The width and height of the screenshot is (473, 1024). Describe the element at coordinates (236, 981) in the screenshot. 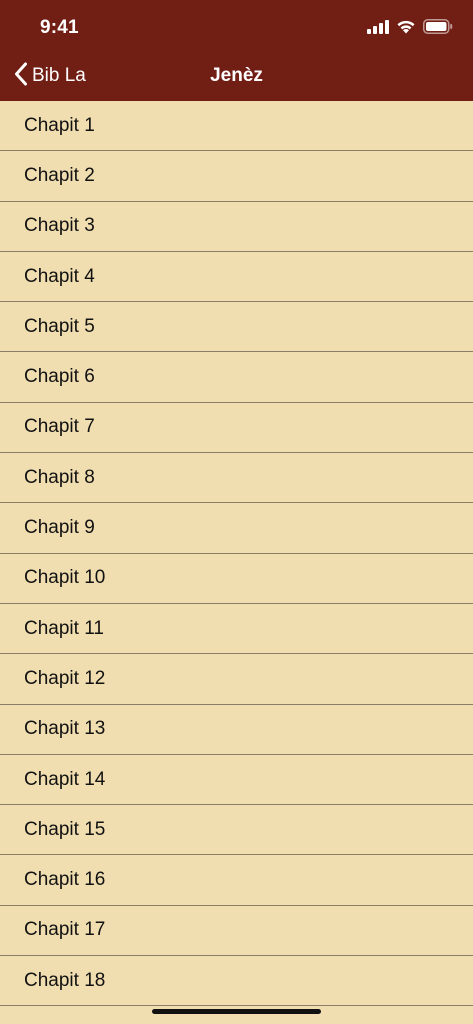

I see `chapter-row: Chapit 18` at that location.